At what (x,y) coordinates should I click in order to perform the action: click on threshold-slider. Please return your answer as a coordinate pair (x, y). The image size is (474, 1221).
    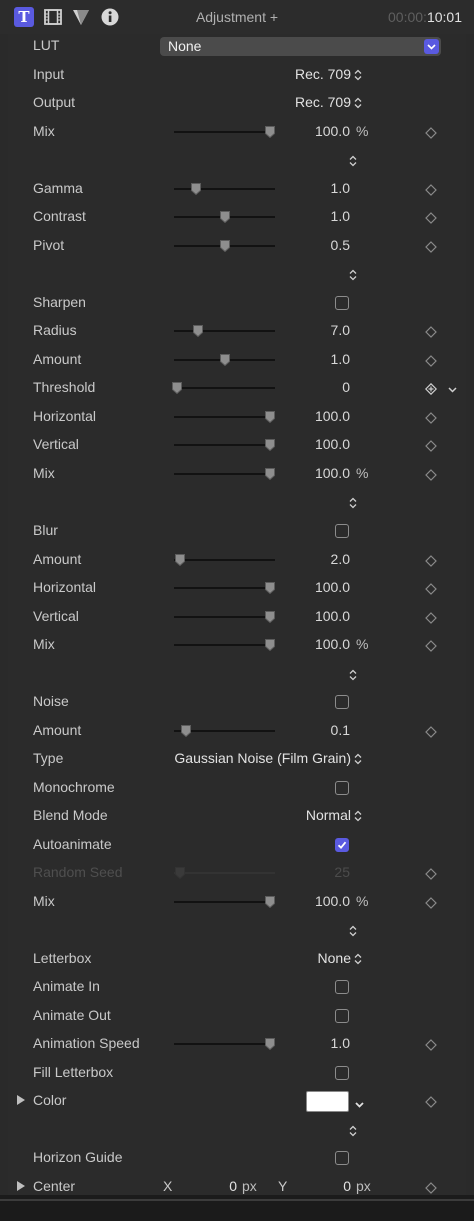
    Looking at the image, I should click on (223, 388).